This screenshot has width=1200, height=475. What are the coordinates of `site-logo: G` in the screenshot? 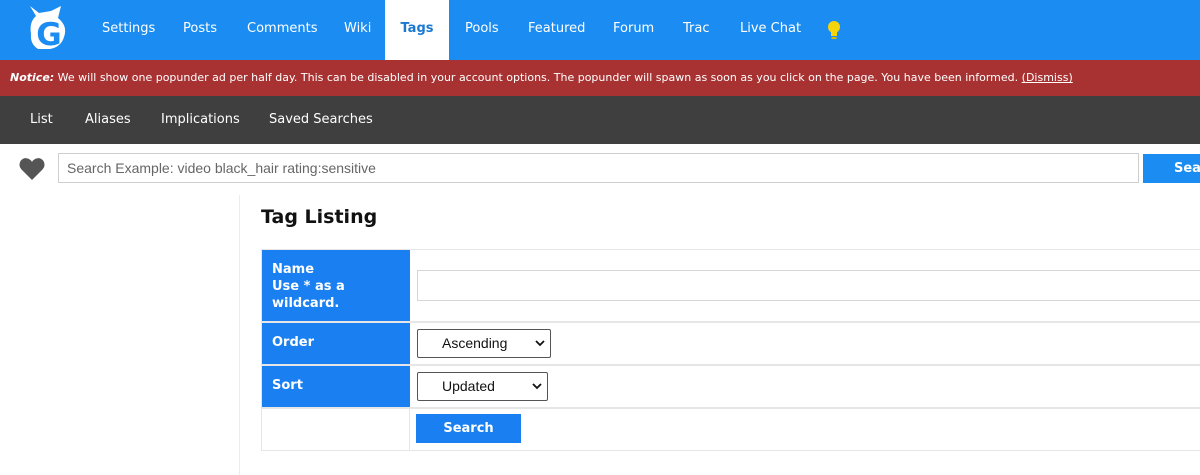 It's located at (49, 29).